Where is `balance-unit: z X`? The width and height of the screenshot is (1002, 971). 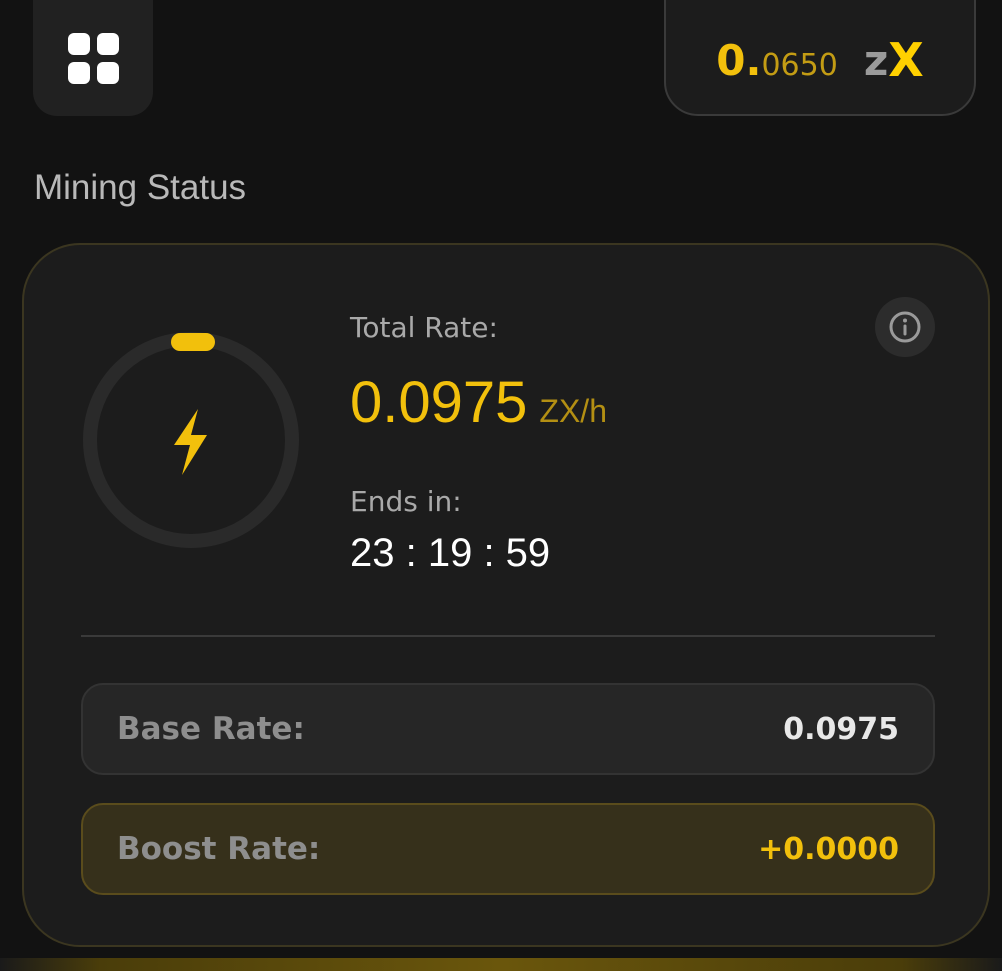 balance-unit: z X is located at coordinates (894, 60).